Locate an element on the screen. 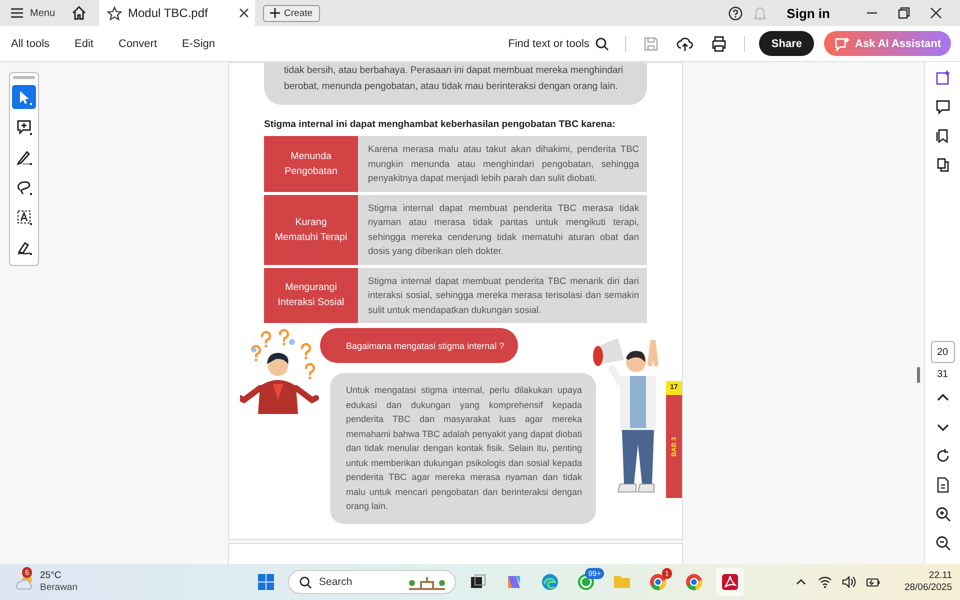 The width and height of the screenshot is (960, 600). zoom-out-icon is located at coordinates (943, 544).